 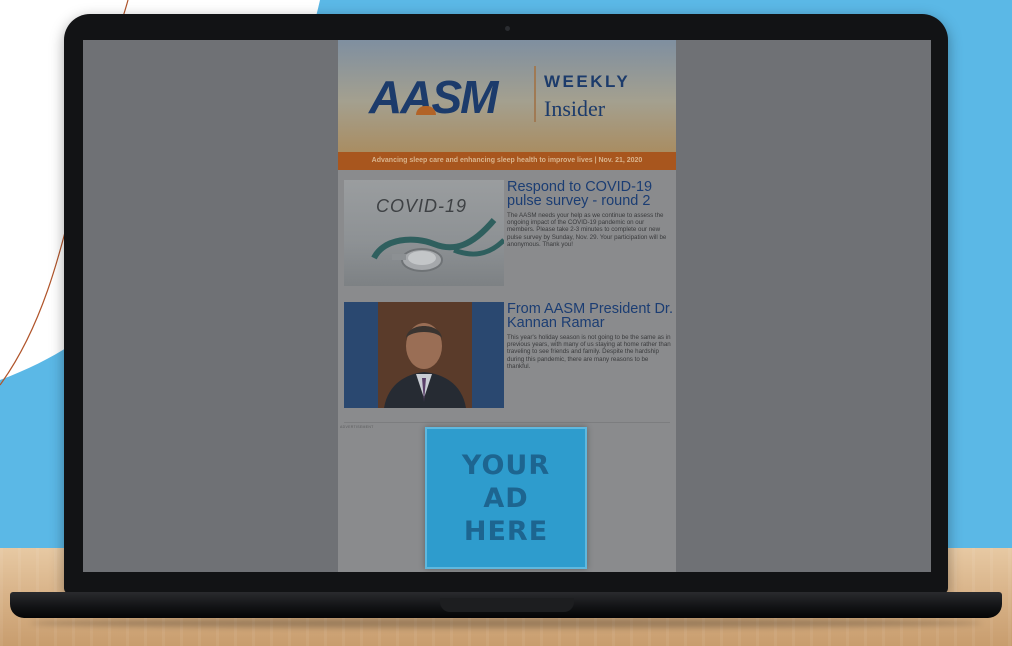 What do you see at coordinates (507, 605) in the screenshot?
I see `trackpad-notch` at bounding box center [507, 605].